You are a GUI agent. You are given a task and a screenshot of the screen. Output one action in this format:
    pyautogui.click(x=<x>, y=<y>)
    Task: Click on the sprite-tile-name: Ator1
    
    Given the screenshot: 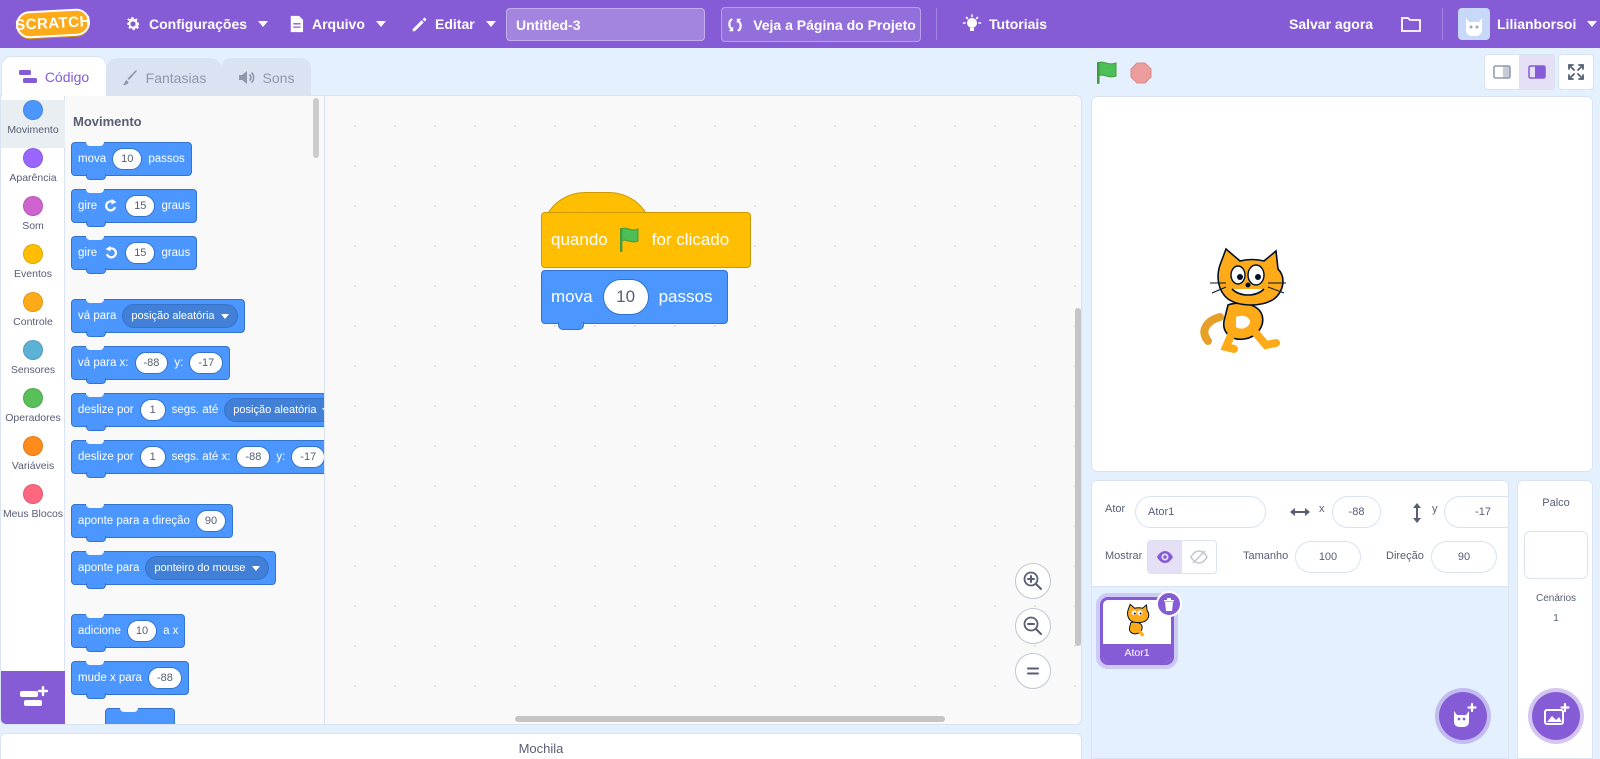 What is the action you would take?
    pyautogui.click(x=1137, y=653)
    